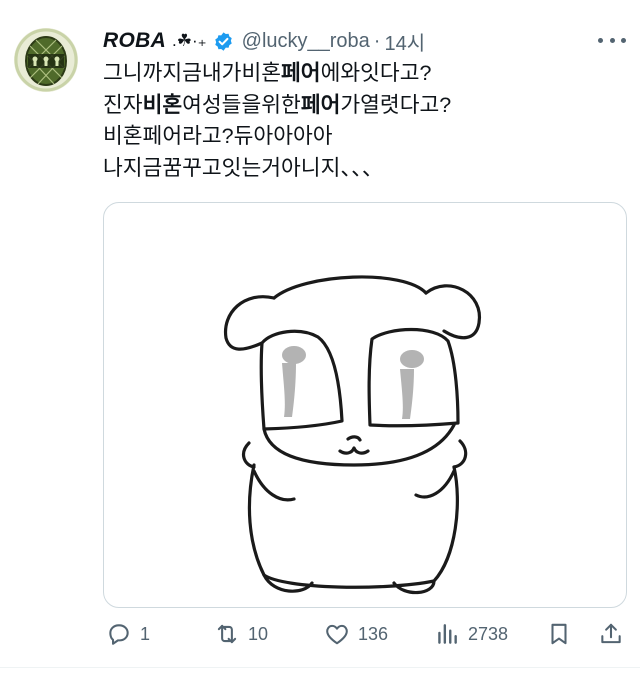  Describe the element at coordinates (223, 41) in the screenshot. I see `verified-badge-icon` at that location.